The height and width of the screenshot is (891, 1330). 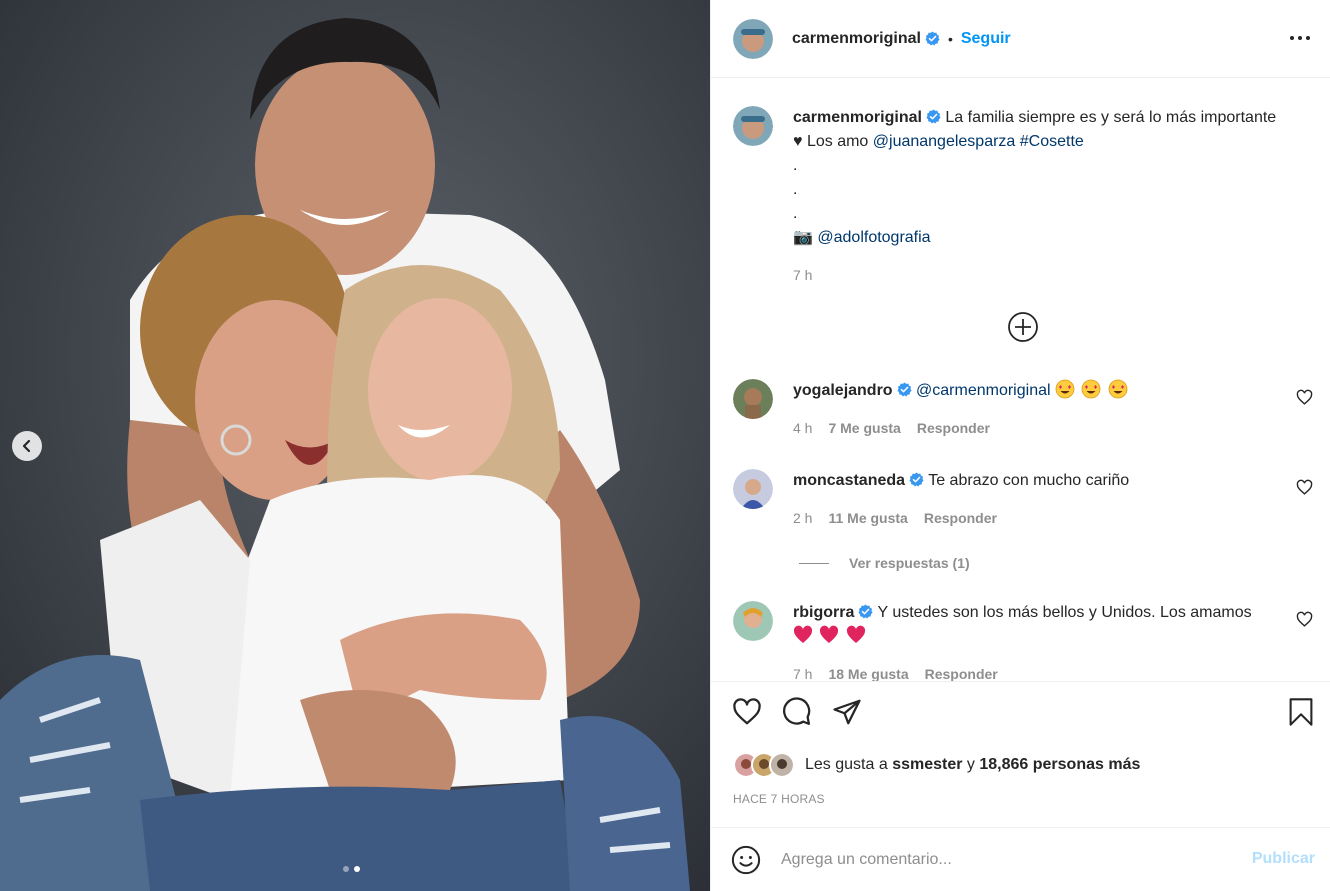 I want to click on comment-likes: 11 Me gusta, so click(x=867, y=518).